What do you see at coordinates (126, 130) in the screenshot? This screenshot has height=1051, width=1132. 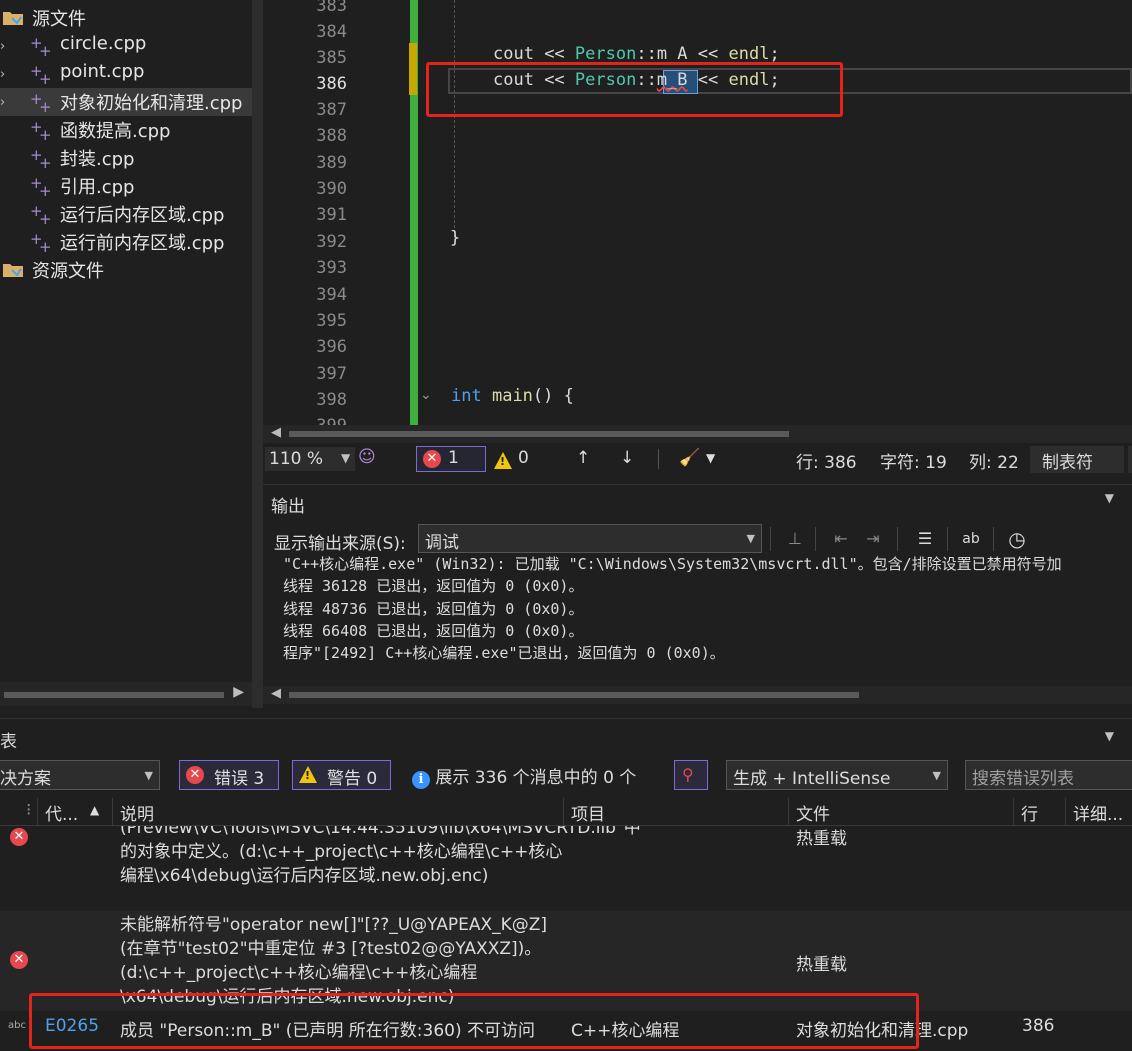 I see `tree-file-function: + + 函数提高.cpp` at bounding box center [126, 130].